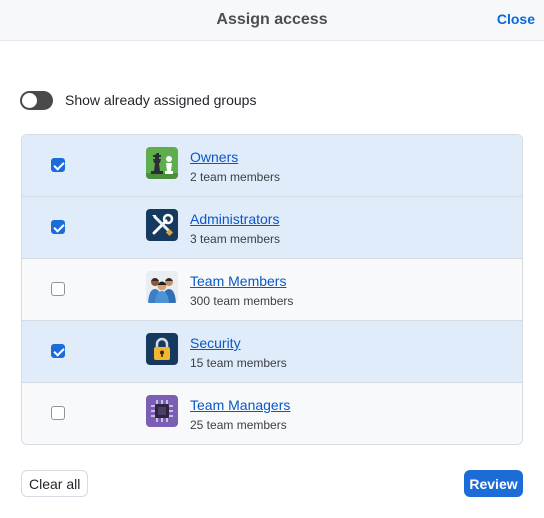 The height and width of the screenshot is (518, 544). Describe the element at coordinates (242, 301) in the screenshot. I see `group-member-count: 300 team members` at that location.